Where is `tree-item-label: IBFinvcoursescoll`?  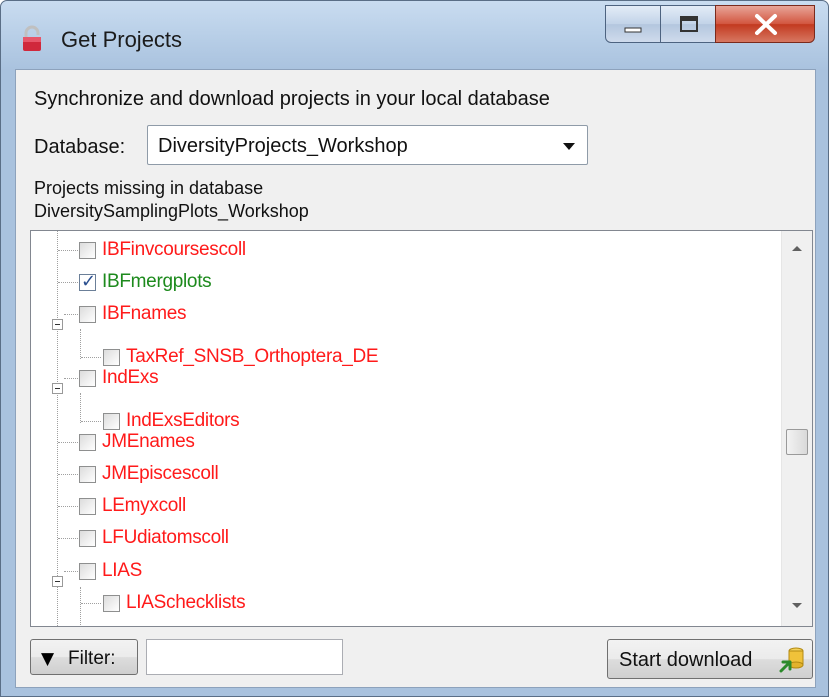
tree-item-label: IBFinvcoursescoll is located at coordinates (174, 249).